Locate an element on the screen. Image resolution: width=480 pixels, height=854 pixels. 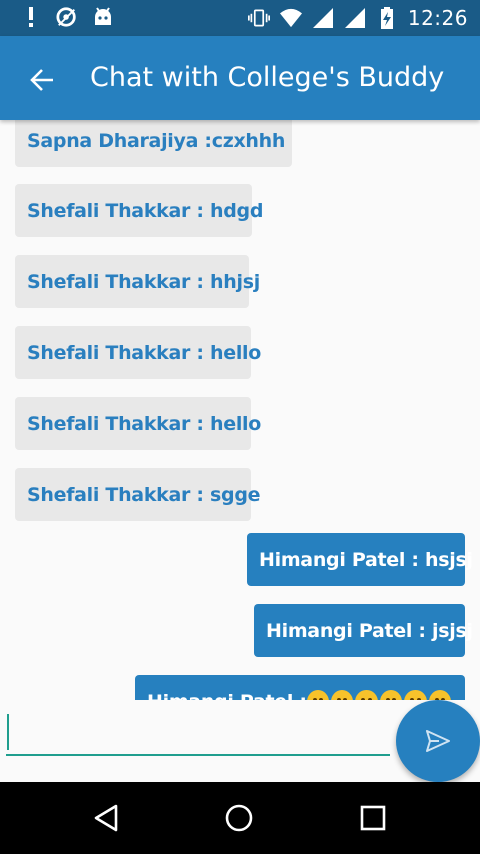
message-sender: Sapna Dharajiya : is located at coordinates (119, 140).